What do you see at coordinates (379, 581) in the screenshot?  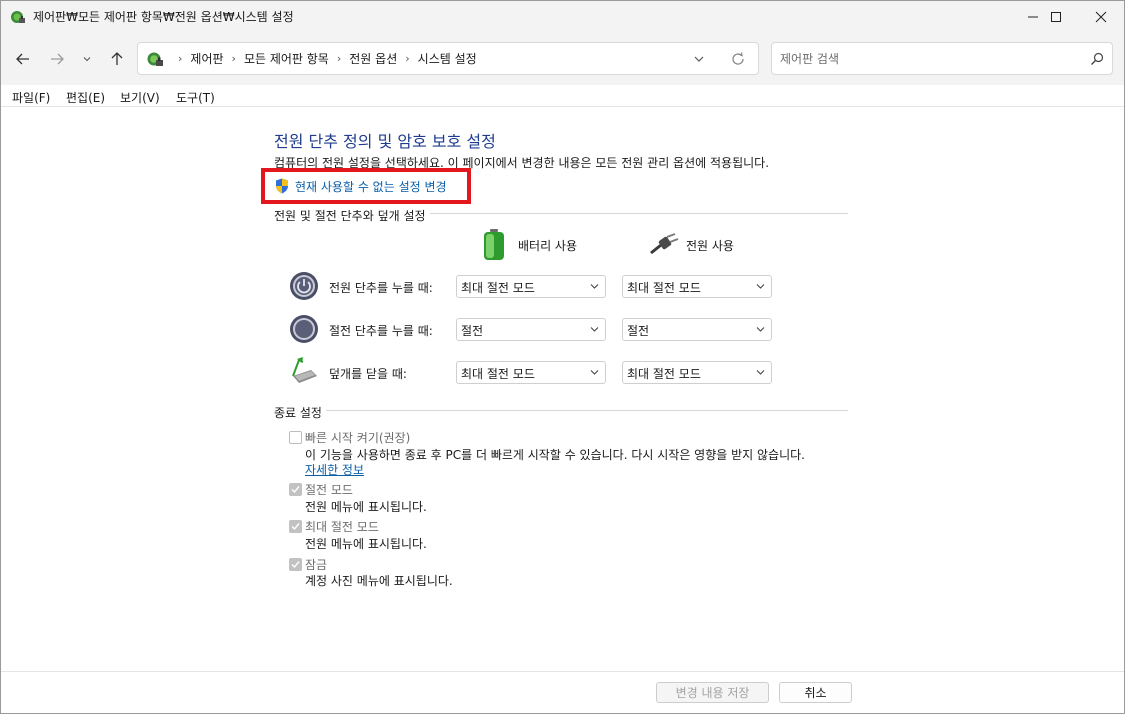 I see `lock-description: 계정 사진 메뉴에 표시됩니다.` at bounding box center [379, 581].